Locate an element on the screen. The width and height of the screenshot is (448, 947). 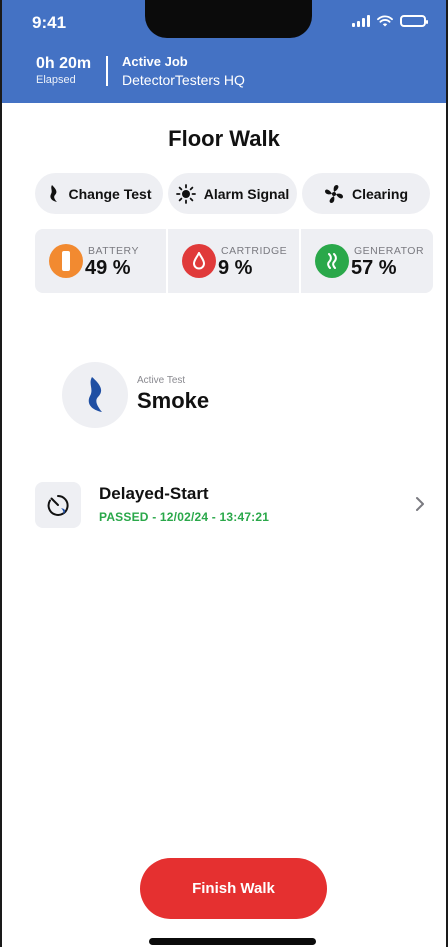
battery-label: BATTERY is located at coordinates (113, 251).